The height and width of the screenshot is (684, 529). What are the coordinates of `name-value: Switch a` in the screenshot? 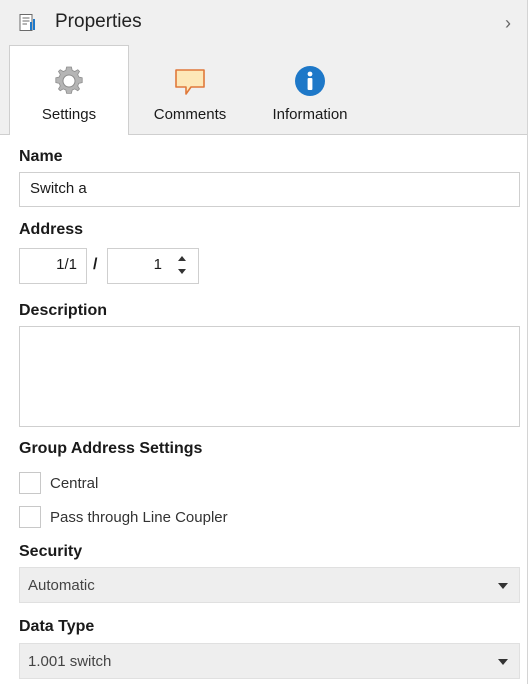 It's located at (58, 188).